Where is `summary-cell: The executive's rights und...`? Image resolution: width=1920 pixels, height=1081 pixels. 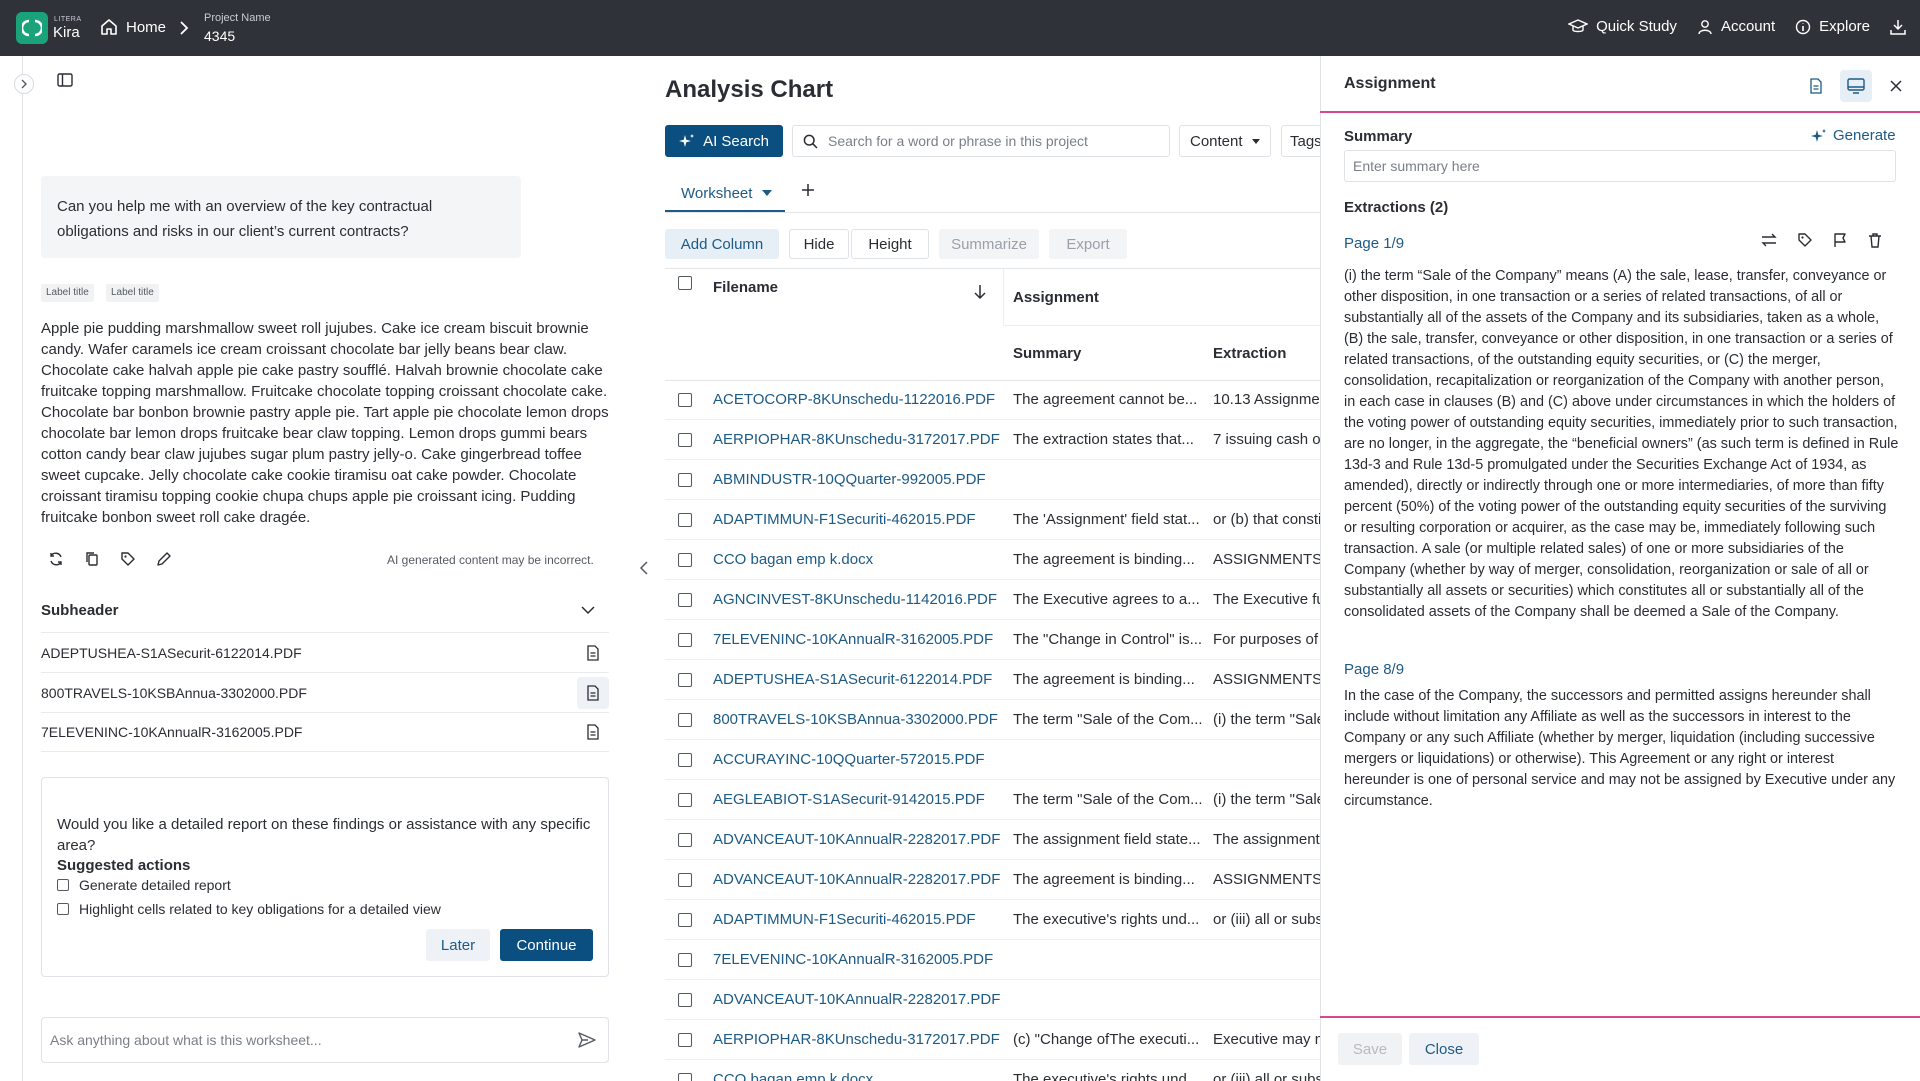
summary-cell: The executive's rights und... is located at coordinates (1108, 1076).